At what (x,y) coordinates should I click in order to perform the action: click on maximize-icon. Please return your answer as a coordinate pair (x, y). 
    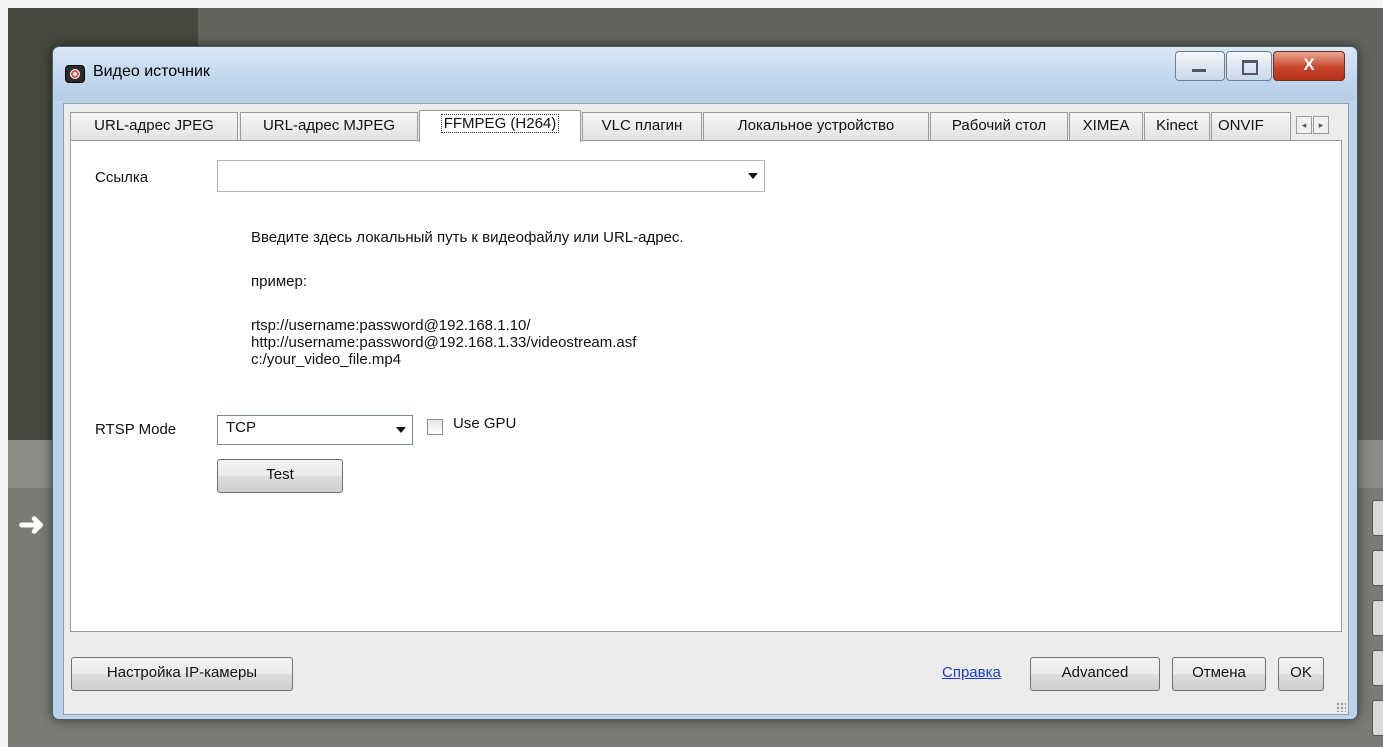
    Looking at the image, I should click on (1250, 67).